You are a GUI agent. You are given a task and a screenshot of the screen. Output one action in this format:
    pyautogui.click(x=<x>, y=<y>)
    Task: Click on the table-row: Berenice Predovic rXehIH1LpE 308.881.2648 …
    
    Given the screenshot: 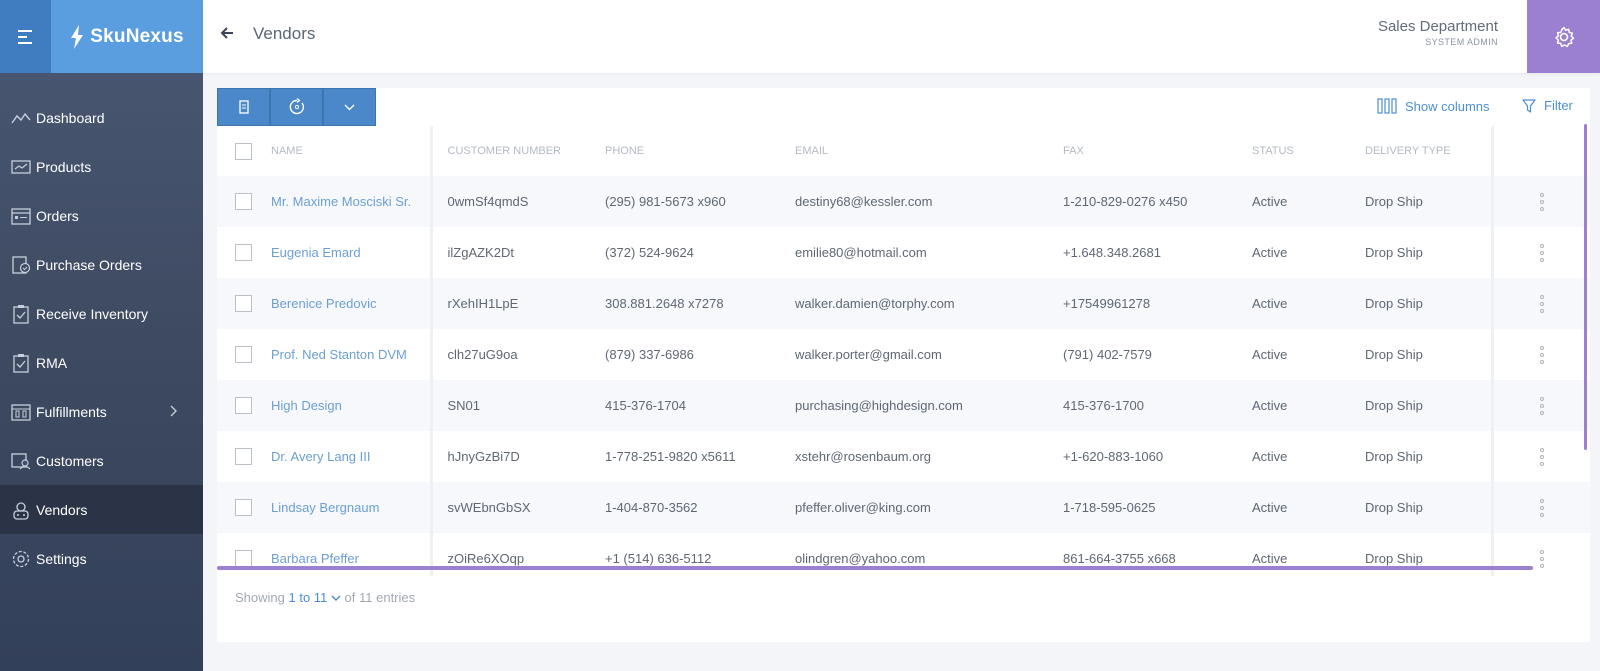 What is the action you would take?
    pyautogui.click(x=903, y=303)
    